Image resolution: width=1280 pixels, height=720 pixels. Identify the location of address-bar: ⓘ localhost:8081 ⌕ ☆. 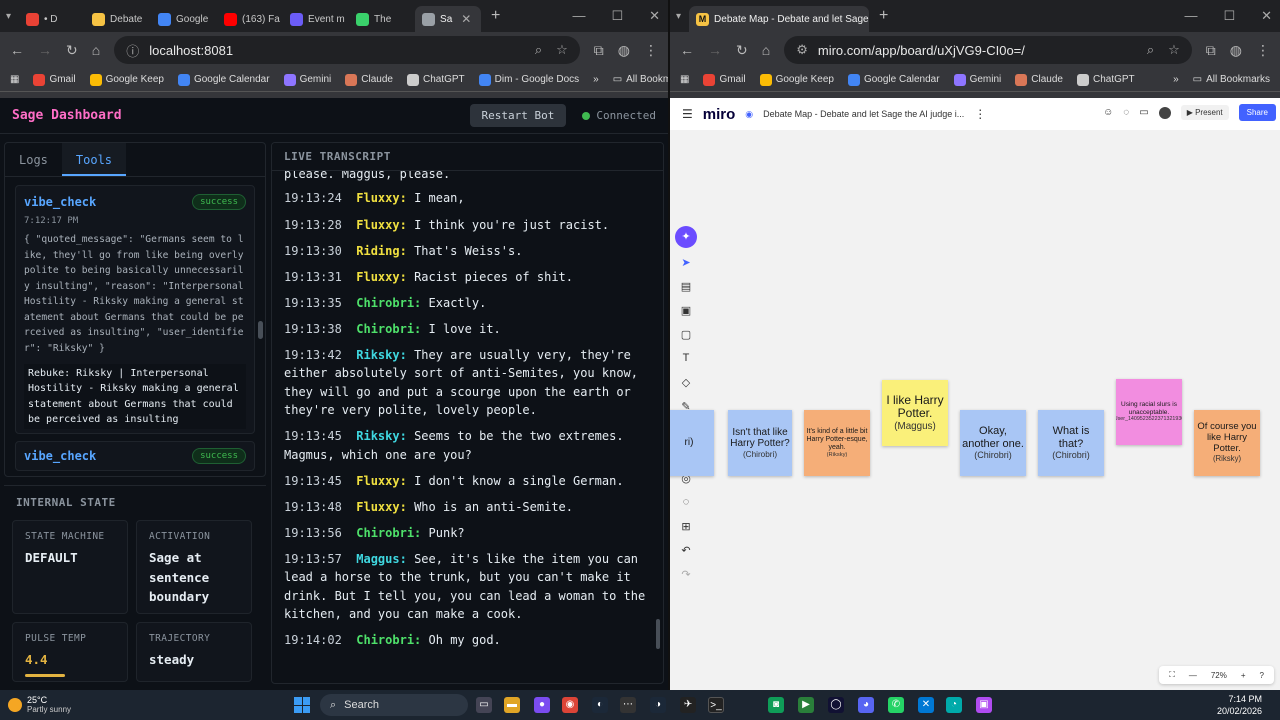
(347, 50).